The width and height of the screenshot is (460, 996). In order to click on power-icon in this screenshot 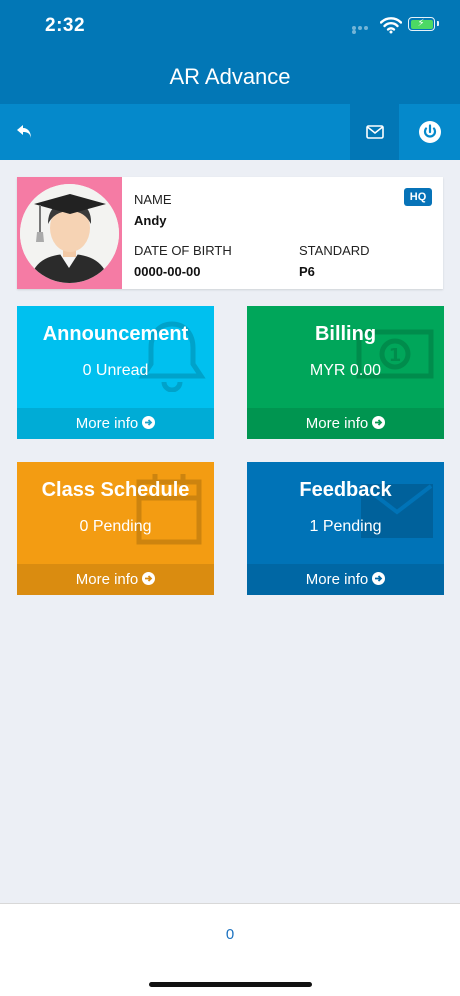, I will do `click(429, 132)`.